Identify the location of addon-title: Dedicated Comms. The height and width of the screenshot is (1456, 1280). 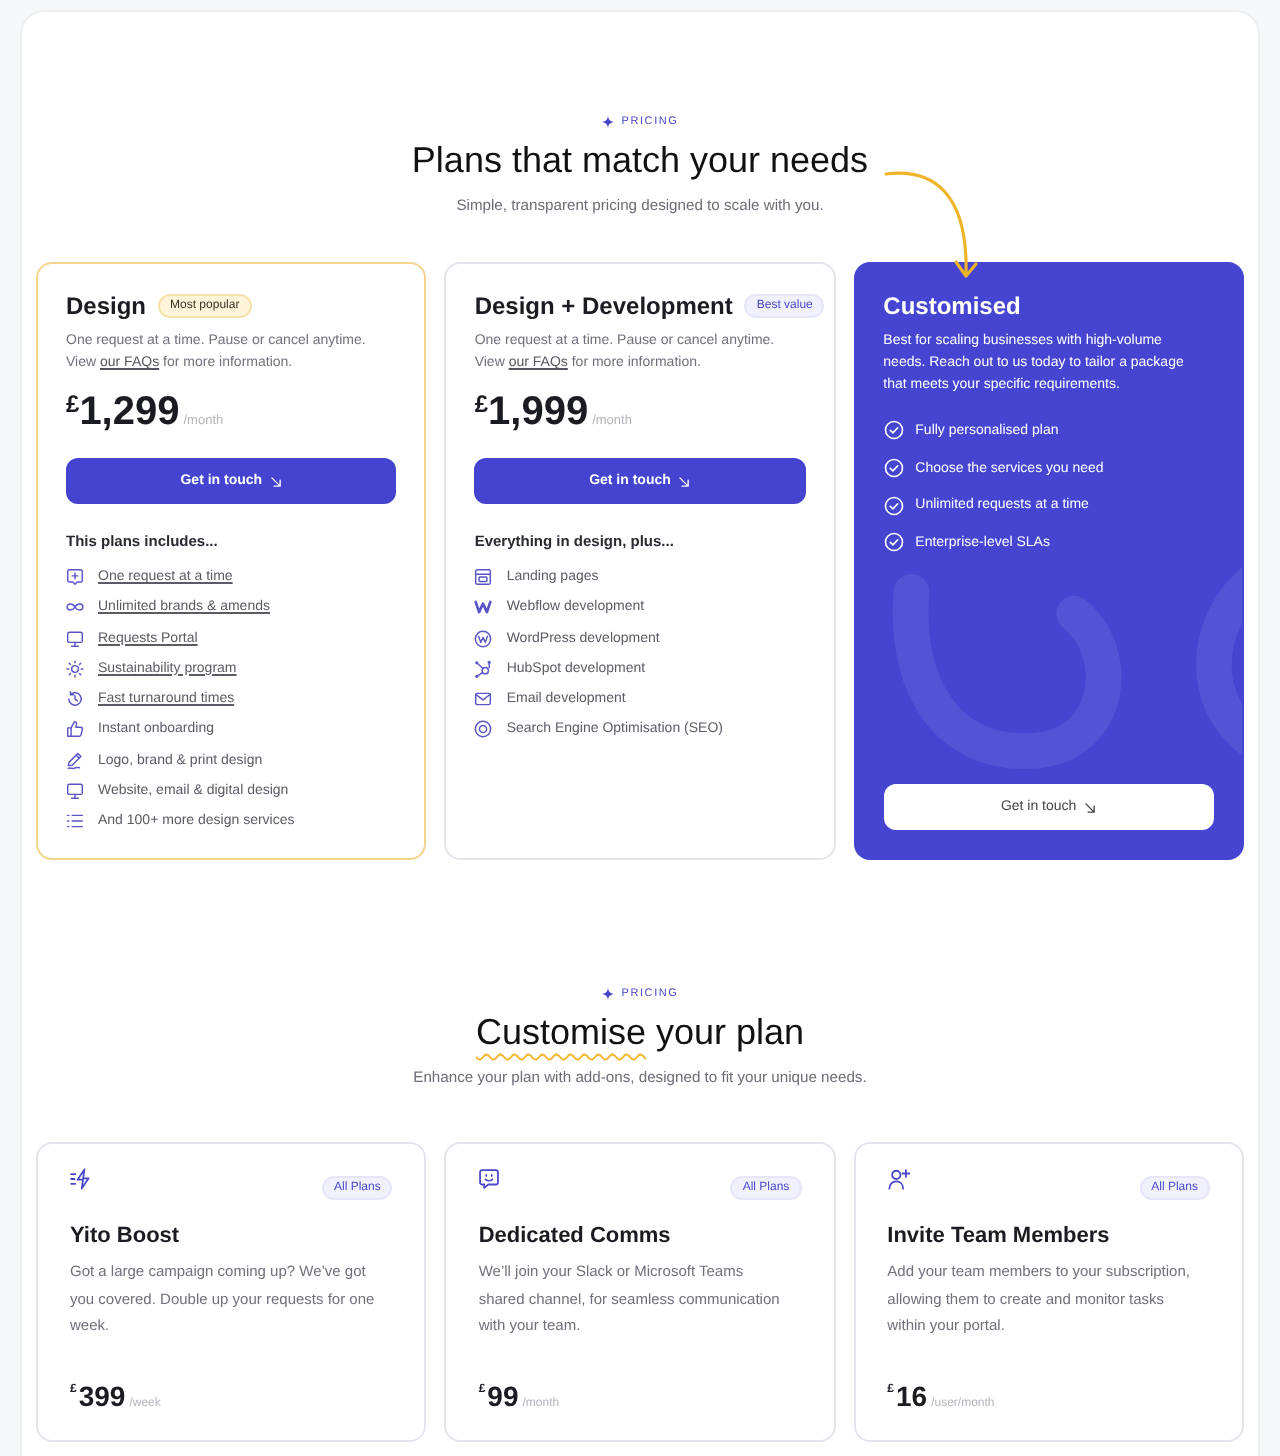
(575, 1236).